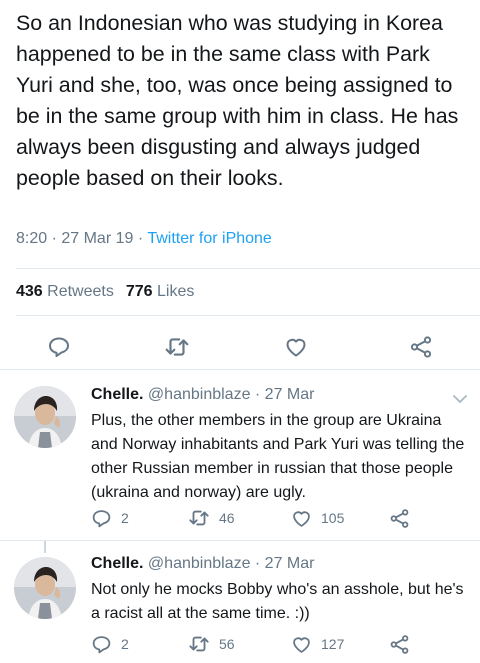  Describe the element at coordinates (317, 644) in the screenshot. I see `reply-like-button: 127` at that location.